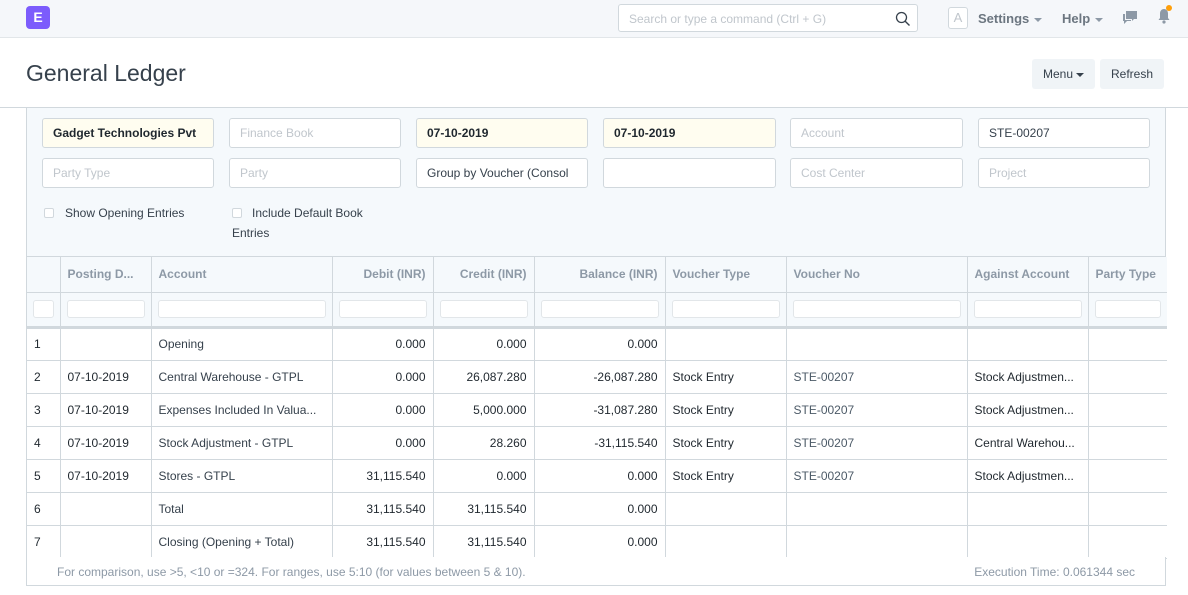 The width and height of the screenshot is (1188, 595). What do you see at coordinates (877, 275) in the screenshot?
I see `col-header-voucher-no: Voucher No` at bounding box center [877, 275].